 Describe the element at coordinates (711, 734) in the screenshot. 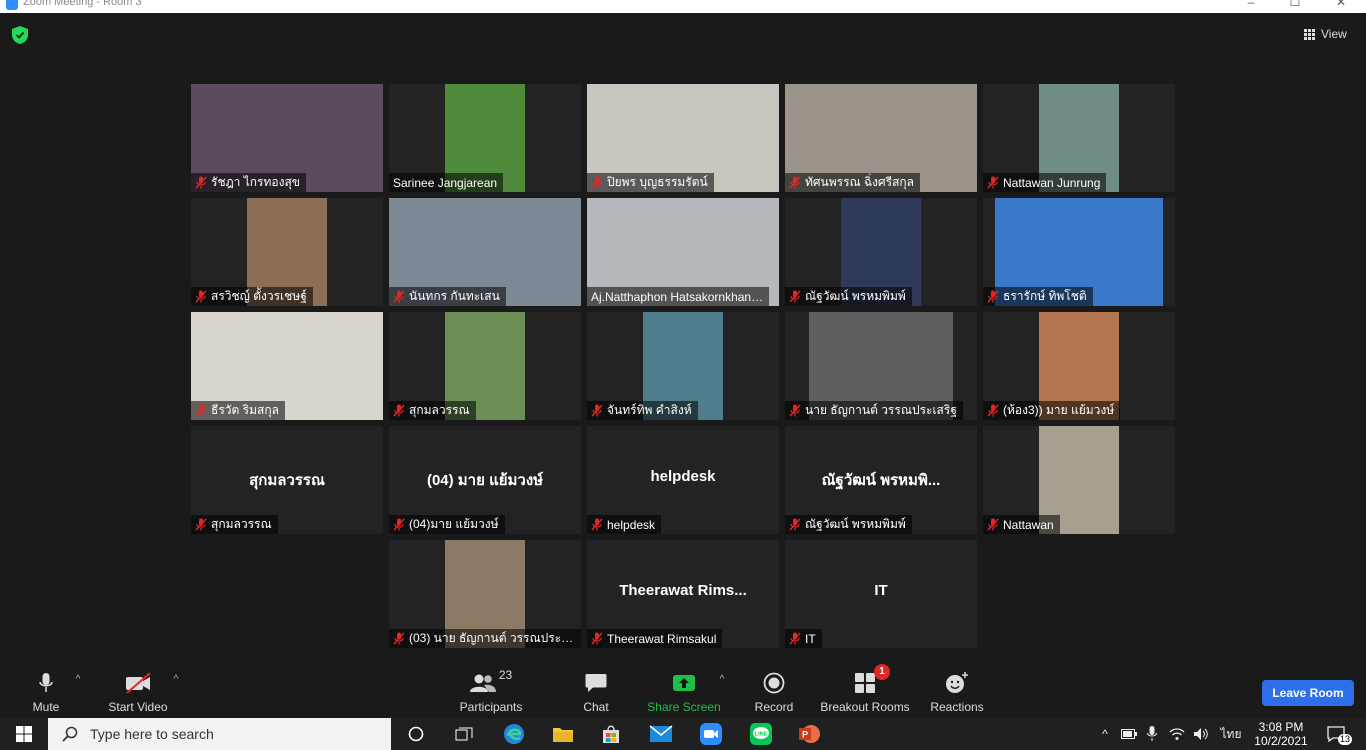

I see `taskbar-app-zoom` at that location.